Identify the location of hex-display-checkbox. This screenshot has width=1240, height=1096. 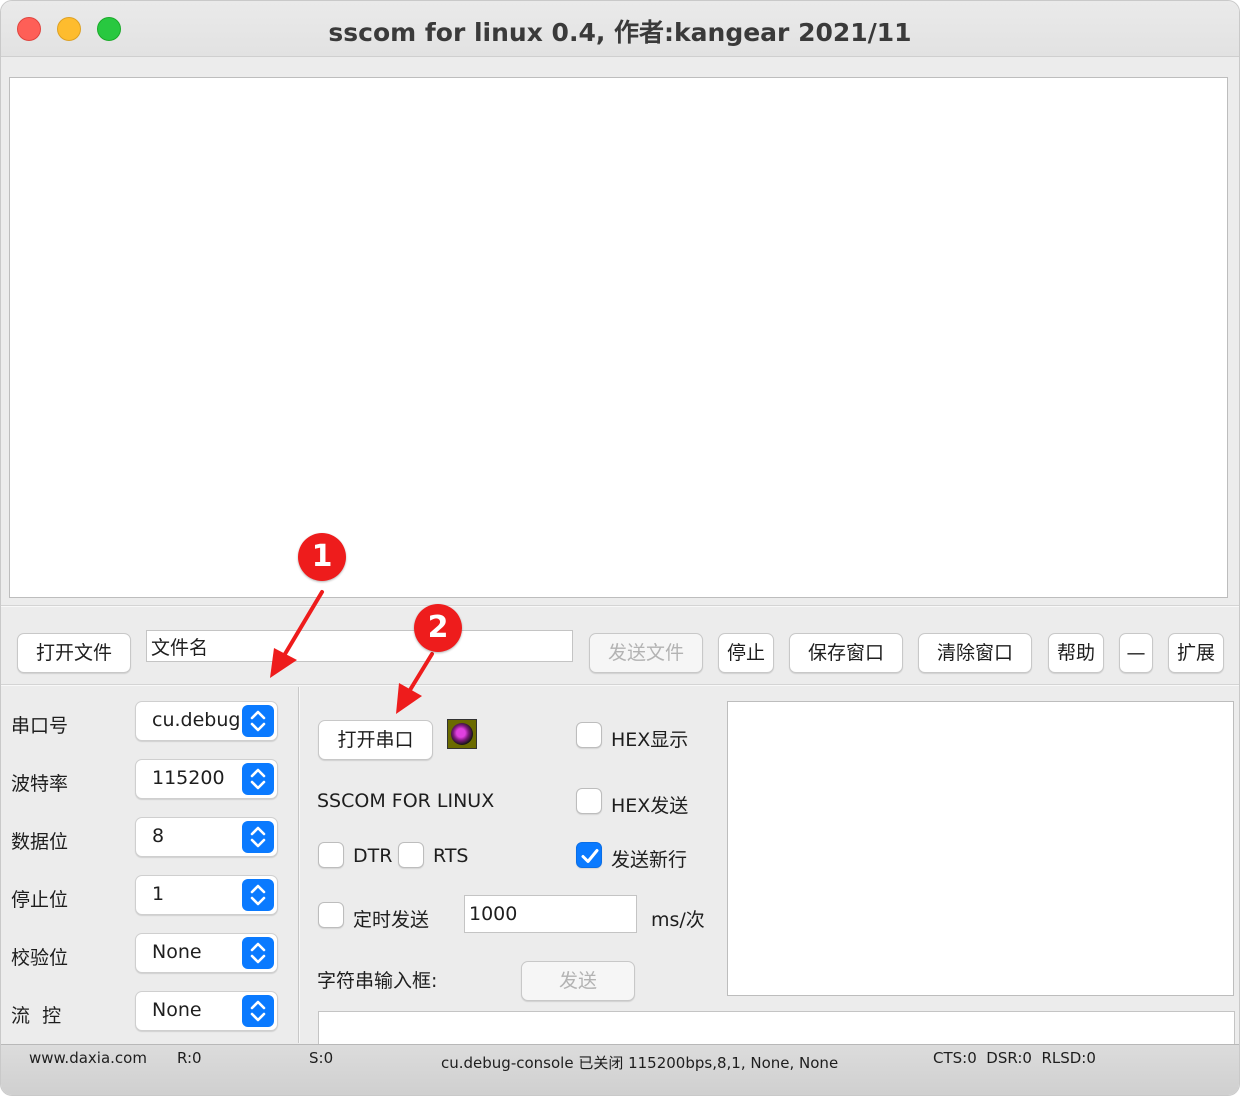
(589, 735).